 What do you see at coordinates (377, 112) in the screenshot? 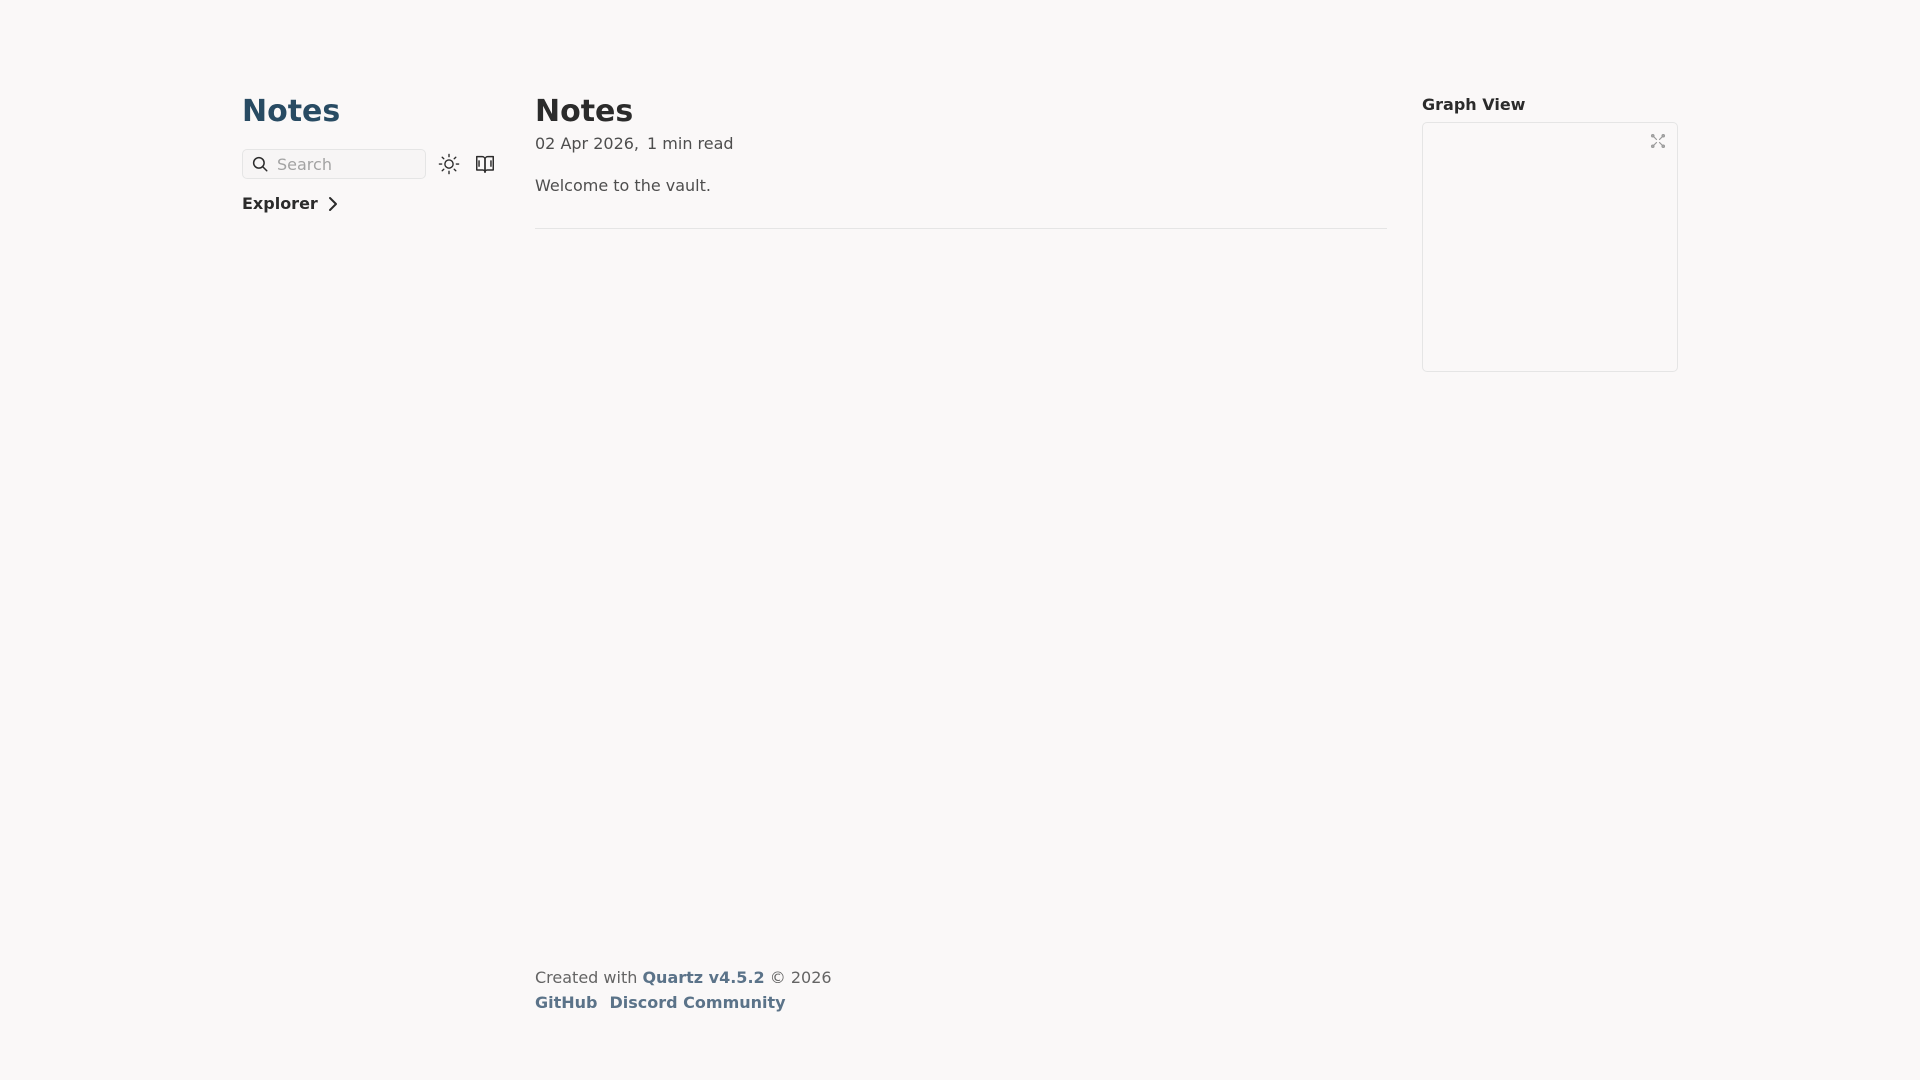
I see `site-title: Notes` at bounding box center [377, 112].